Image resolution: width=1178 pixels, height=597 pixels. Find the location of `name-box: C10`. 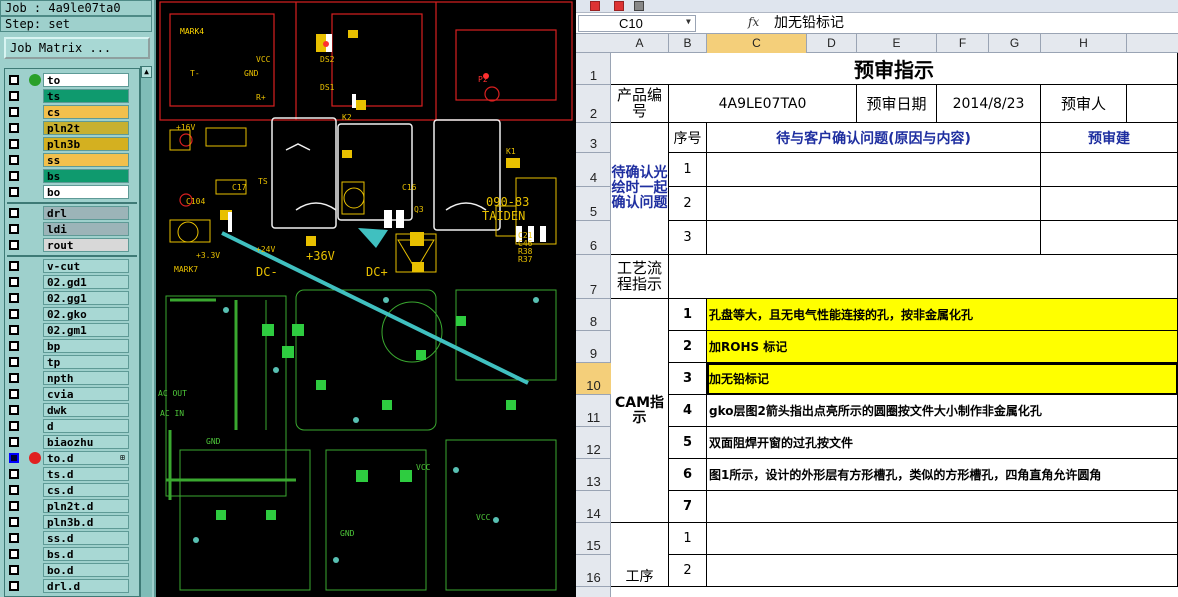

name-box: C10 is located at coordinates (637, 23).